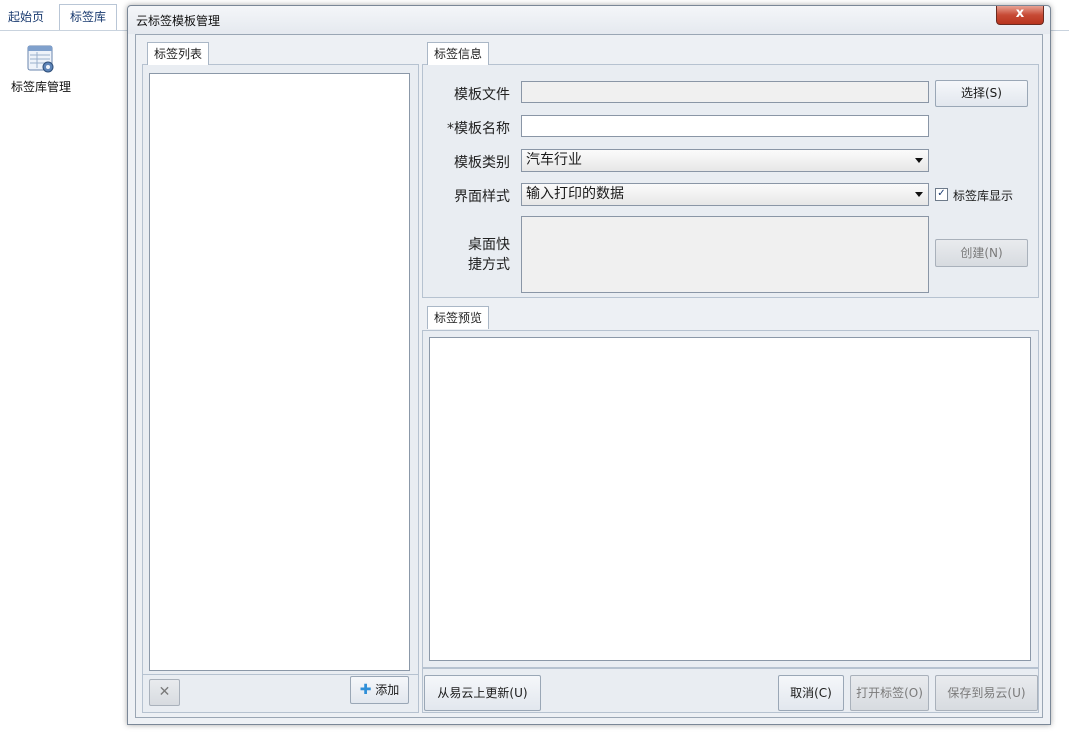 This screenshot has height=737, width=1069. I want to click on open-label-button: 打开标签(O), so click(889, 693).